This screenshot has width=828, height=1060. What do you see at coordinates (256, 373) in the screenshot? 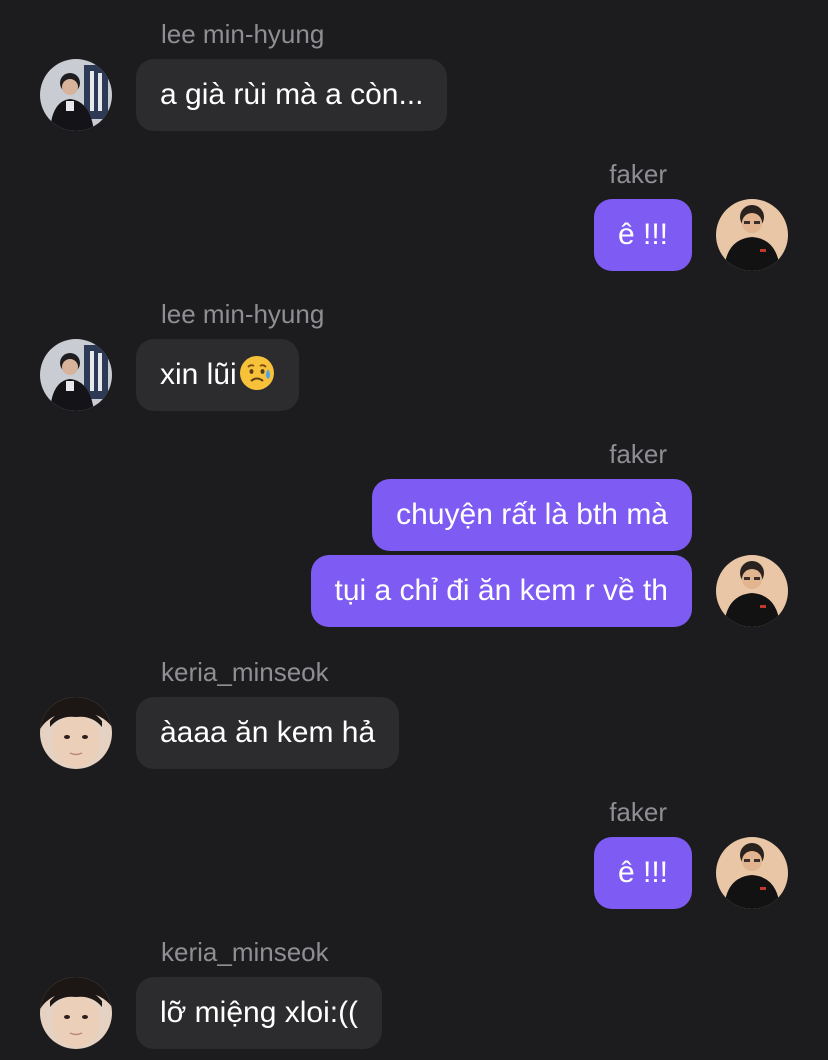
I see `sad-but-relieved-face-emoji-icon` at bounding box center [256, 373].